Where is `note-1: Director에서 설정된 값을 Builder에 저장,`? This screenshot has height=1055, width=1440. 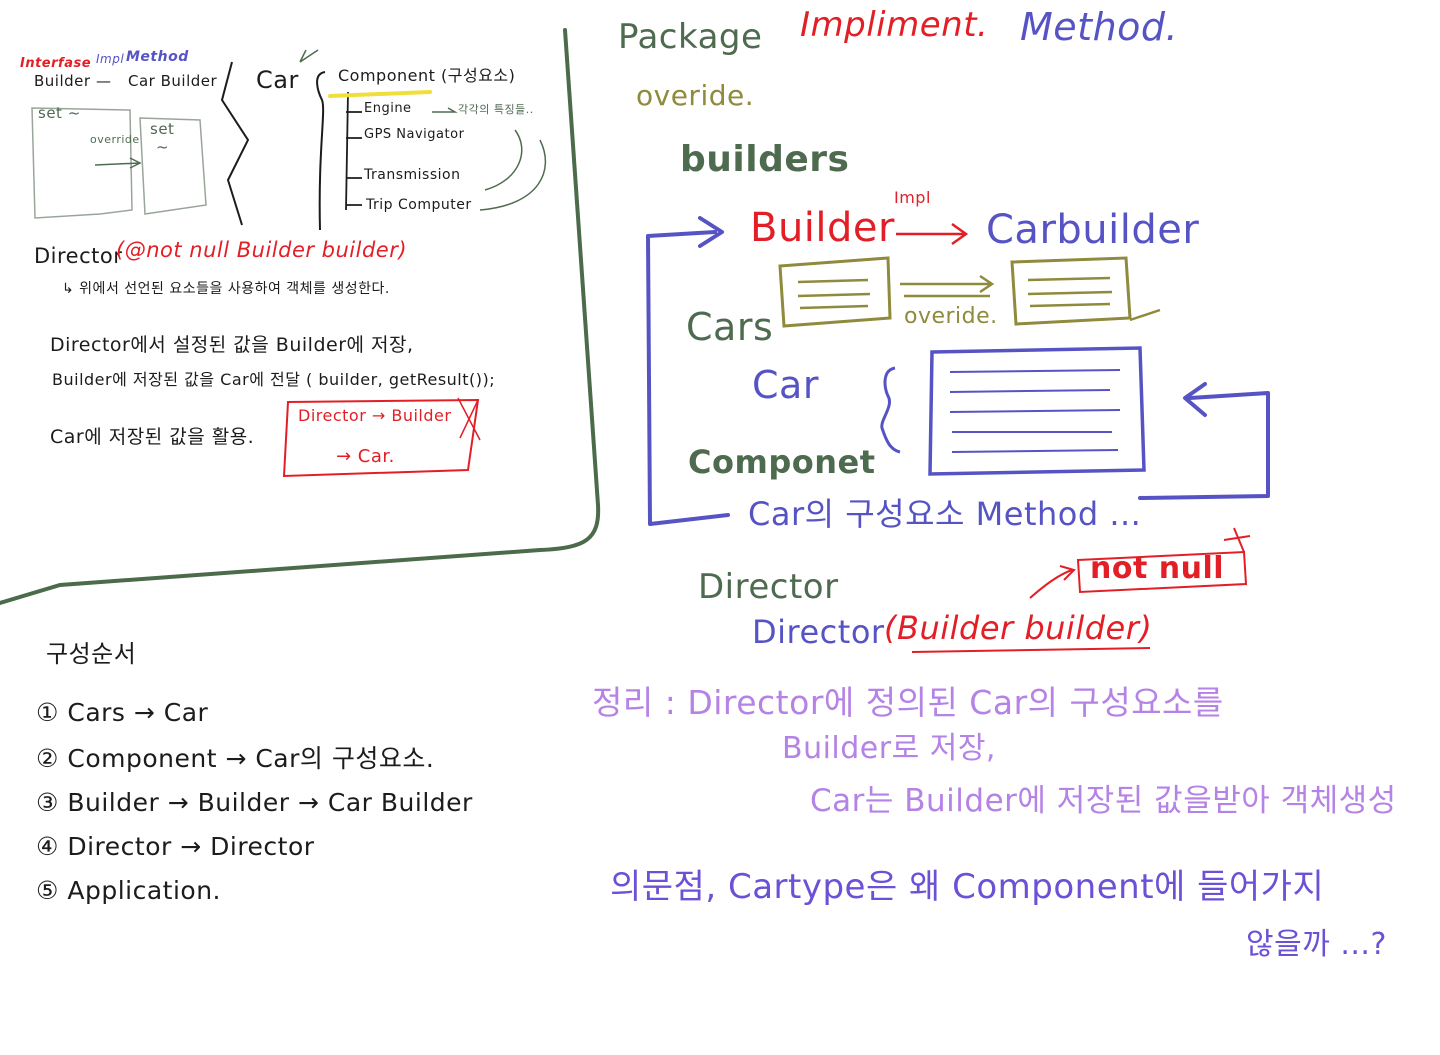
note-1: Director에서 설정된 값을 Builder에 저장, is located at coordinates (232, 345).